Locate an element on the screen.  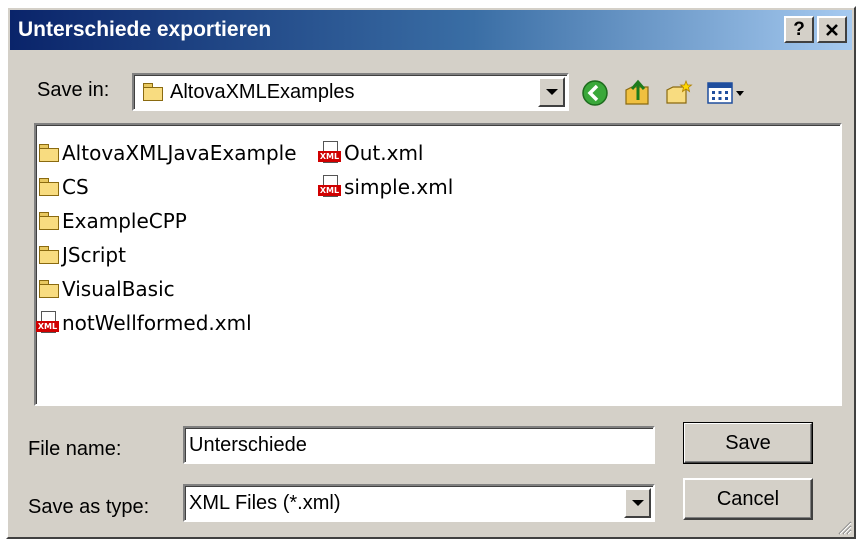
list-item: XML simple.xml is located at coordinates (385, 187).